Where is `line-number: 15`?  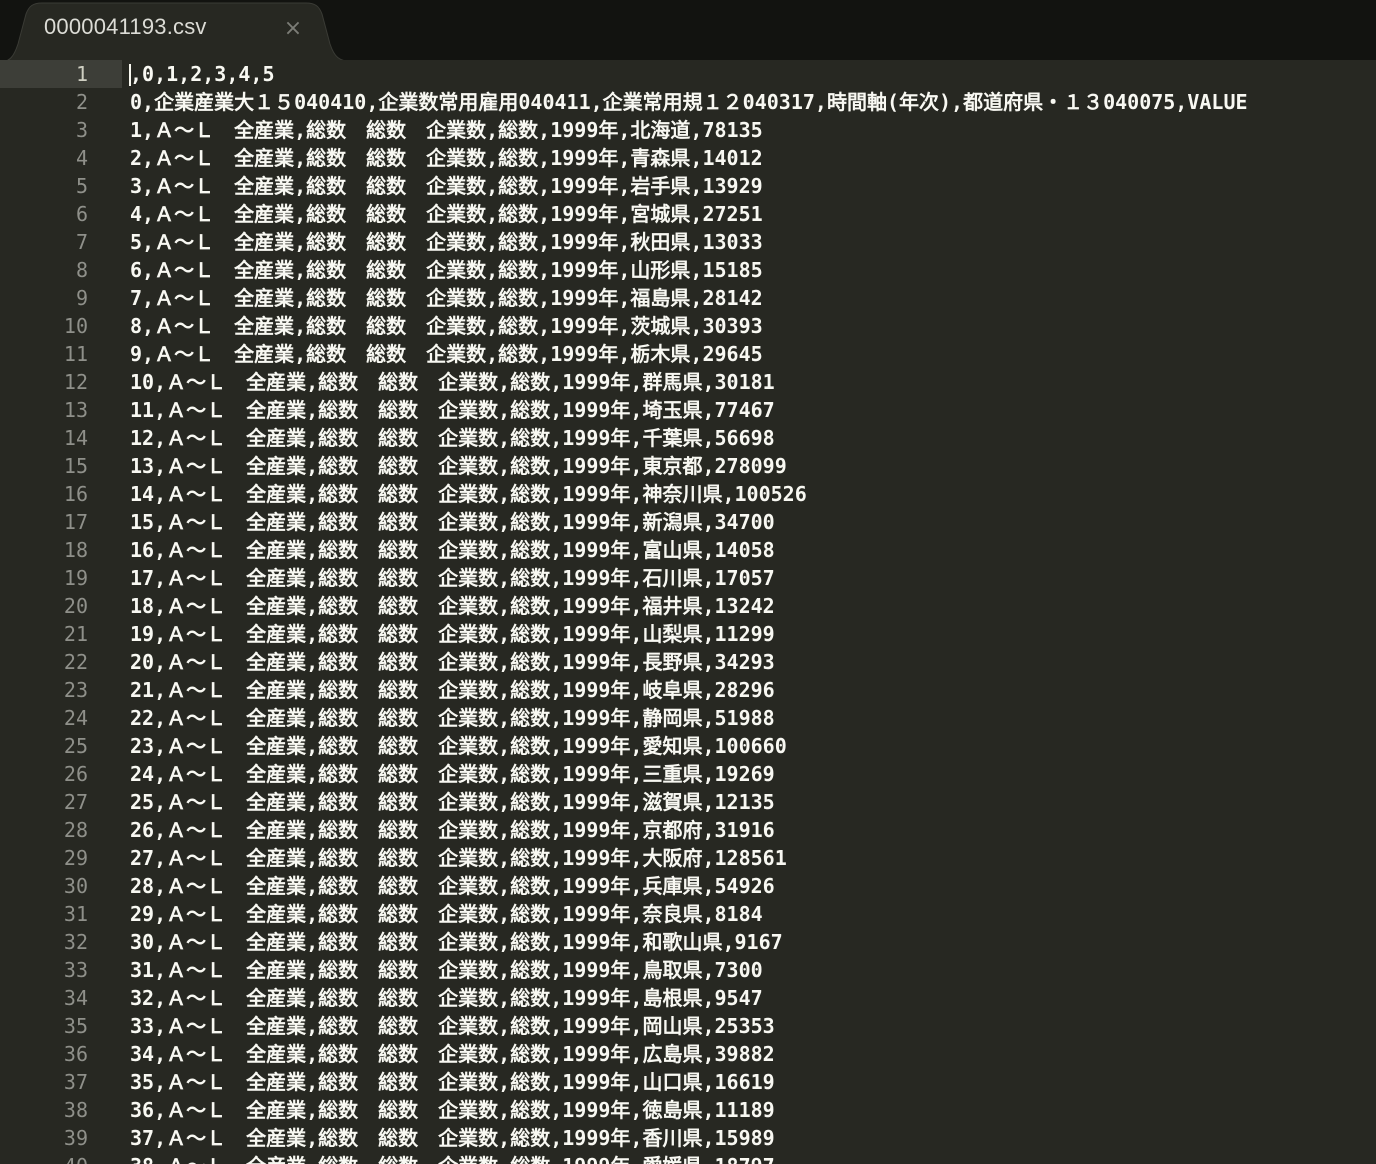 line-number: 15 is located at coordinates (75, 466).